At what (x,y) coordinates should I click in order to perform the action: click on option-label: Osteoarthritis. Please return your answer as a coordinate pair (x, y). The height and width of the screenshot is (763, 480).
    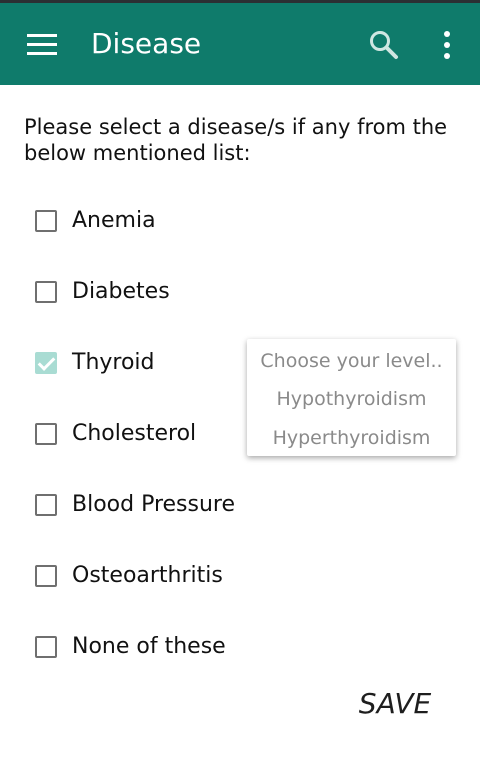
    Looking at the image, I should click on (147, 575).